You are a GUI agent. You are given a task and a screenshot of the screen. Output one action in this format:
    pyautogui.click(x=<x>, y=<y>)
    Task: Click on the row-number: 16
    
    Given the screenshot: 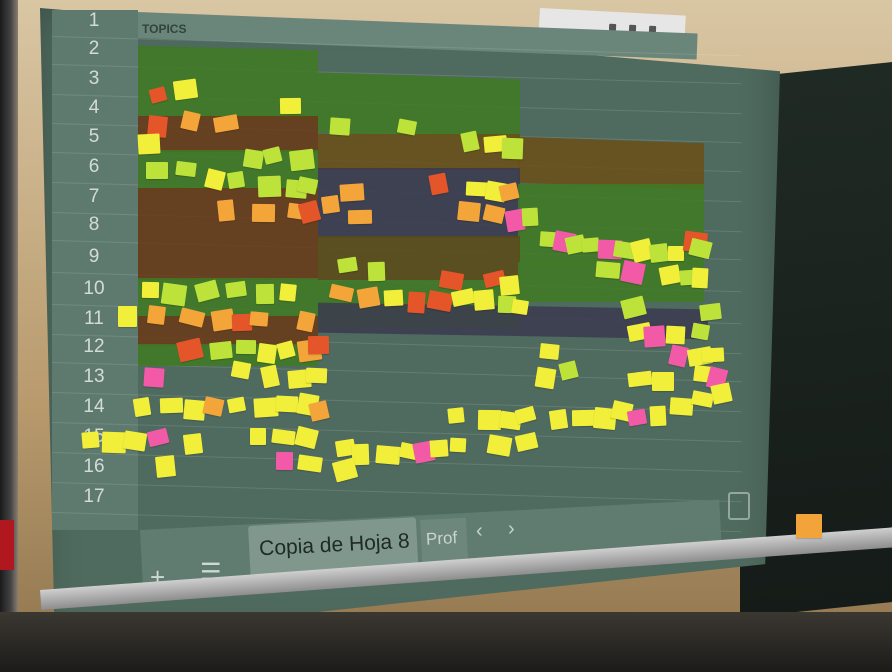 What is the action you would take?
    pyautogui.click(x=94, y=466)
    